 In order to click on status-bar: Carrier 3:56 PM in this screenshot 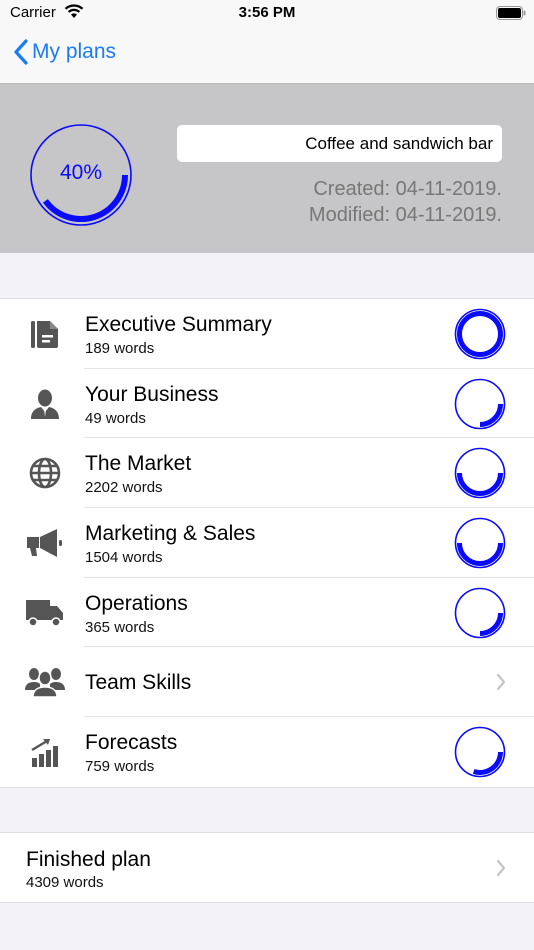, I will do `click(267, 13)`.